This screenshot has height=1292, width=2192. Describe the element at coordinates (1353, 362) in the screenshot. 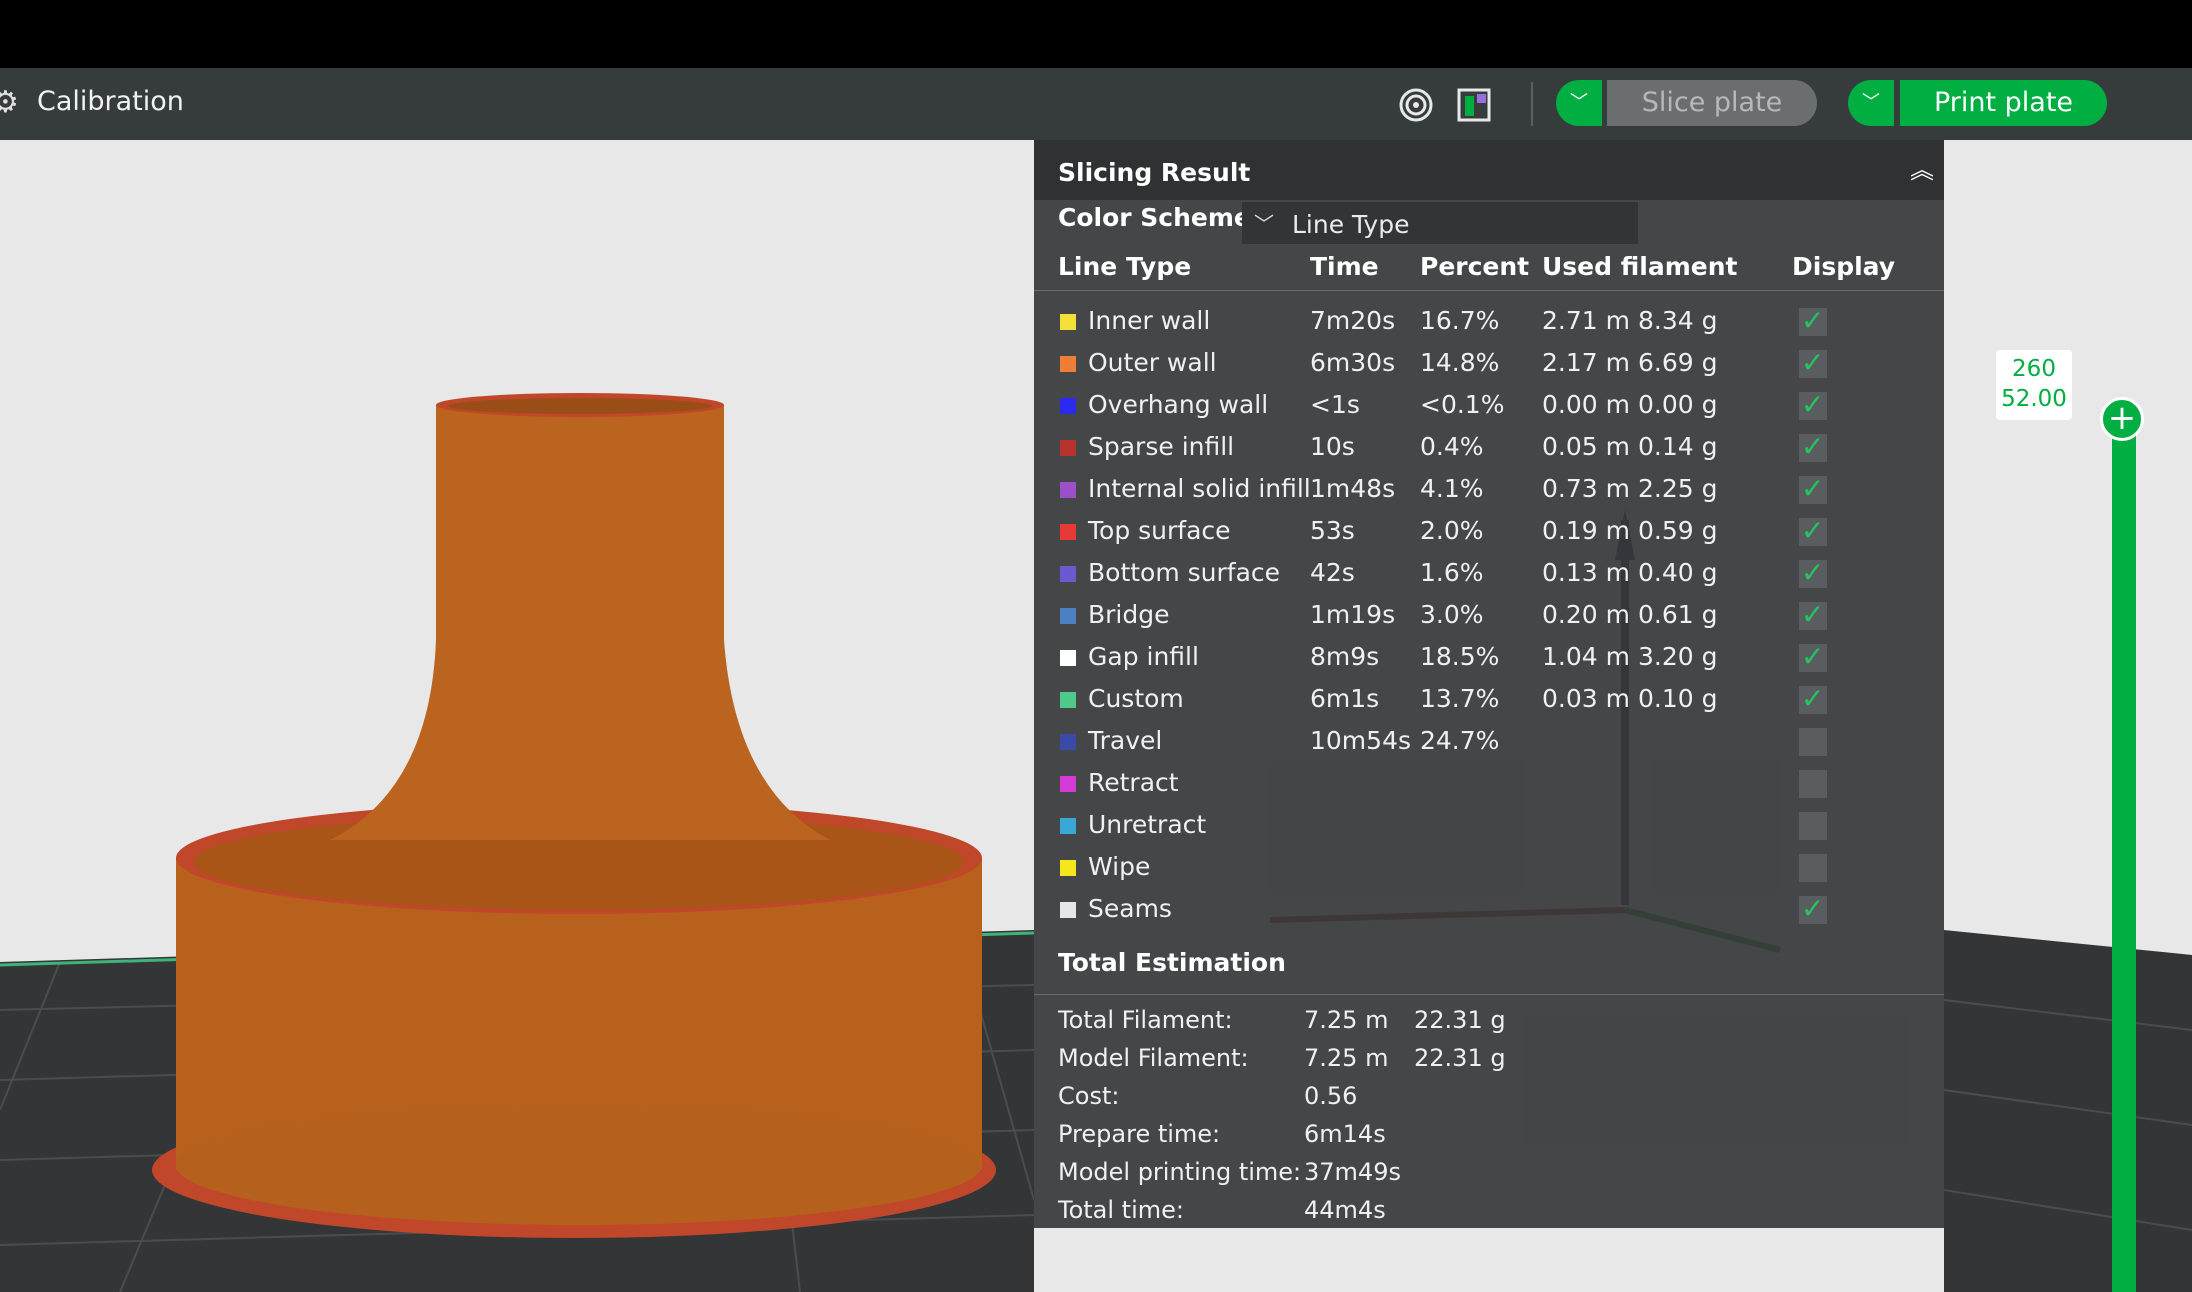

I see `line-type-time: 6m30s` at that location.